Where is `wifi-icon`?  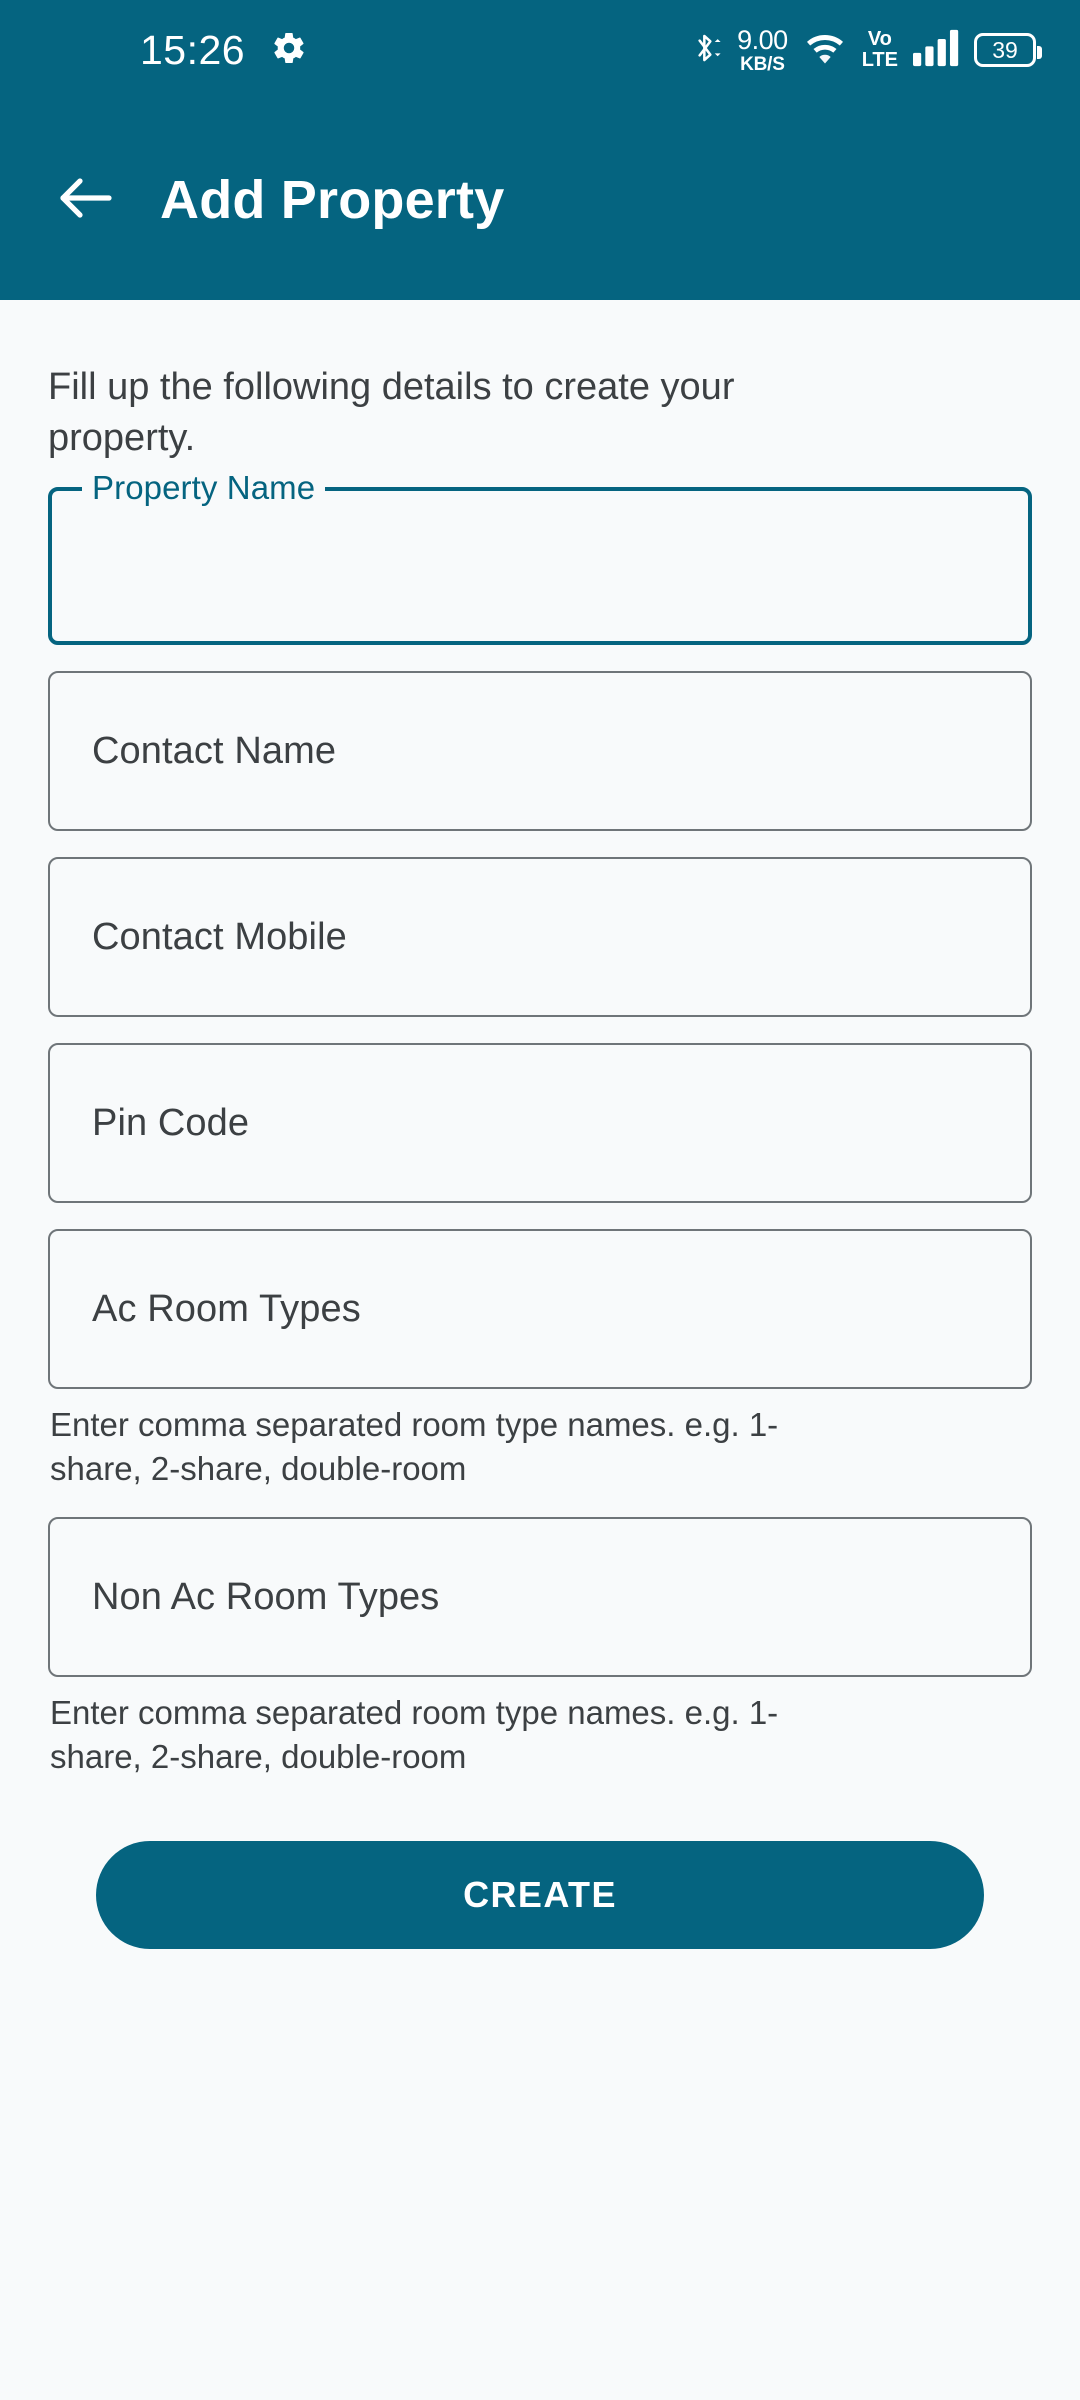
wifi-icon is located at coordinates (825, 50).